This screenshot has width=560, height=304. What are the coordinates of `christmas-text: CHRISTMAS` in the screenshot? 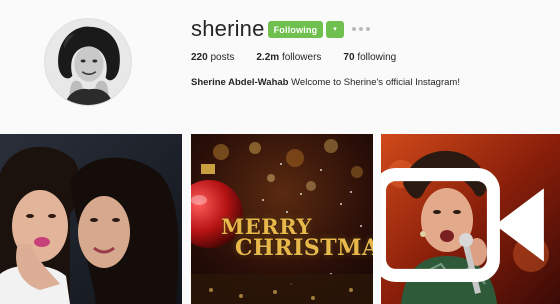 It's located at (304, 248).